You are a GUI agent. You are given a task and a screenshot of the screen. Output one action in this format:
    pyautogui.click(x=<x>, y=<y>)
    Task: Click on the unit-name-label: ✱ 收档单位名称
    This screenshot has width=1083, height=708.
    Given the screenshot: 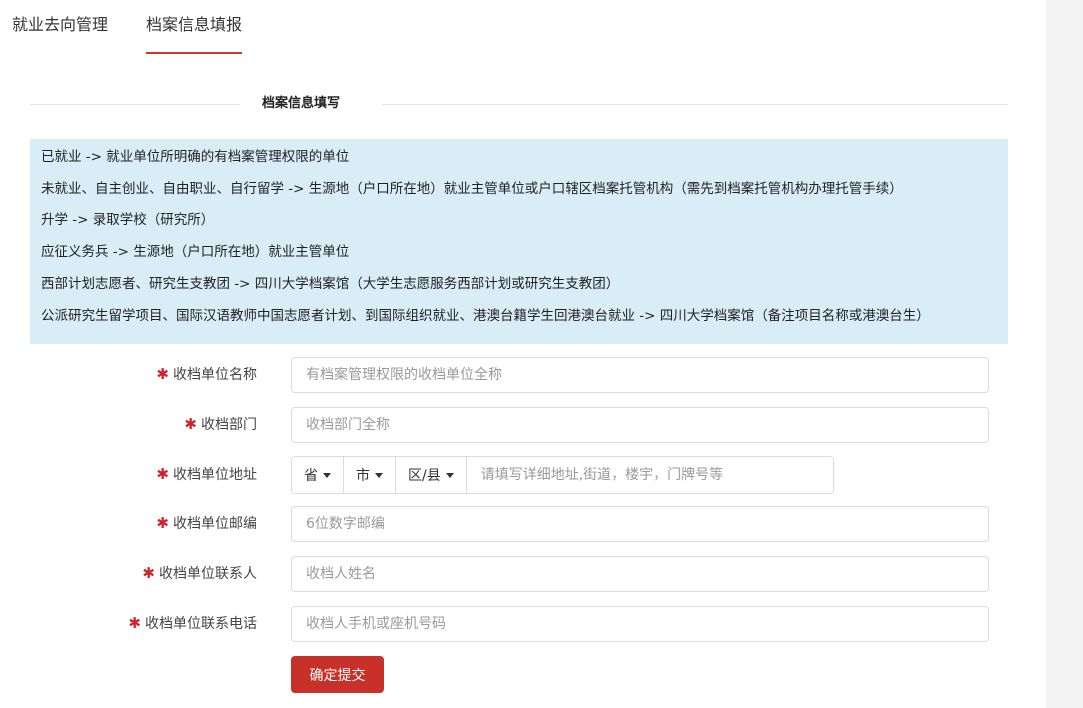 What is the action you would take?
    pyautogui.click(x=206, y=374)
    